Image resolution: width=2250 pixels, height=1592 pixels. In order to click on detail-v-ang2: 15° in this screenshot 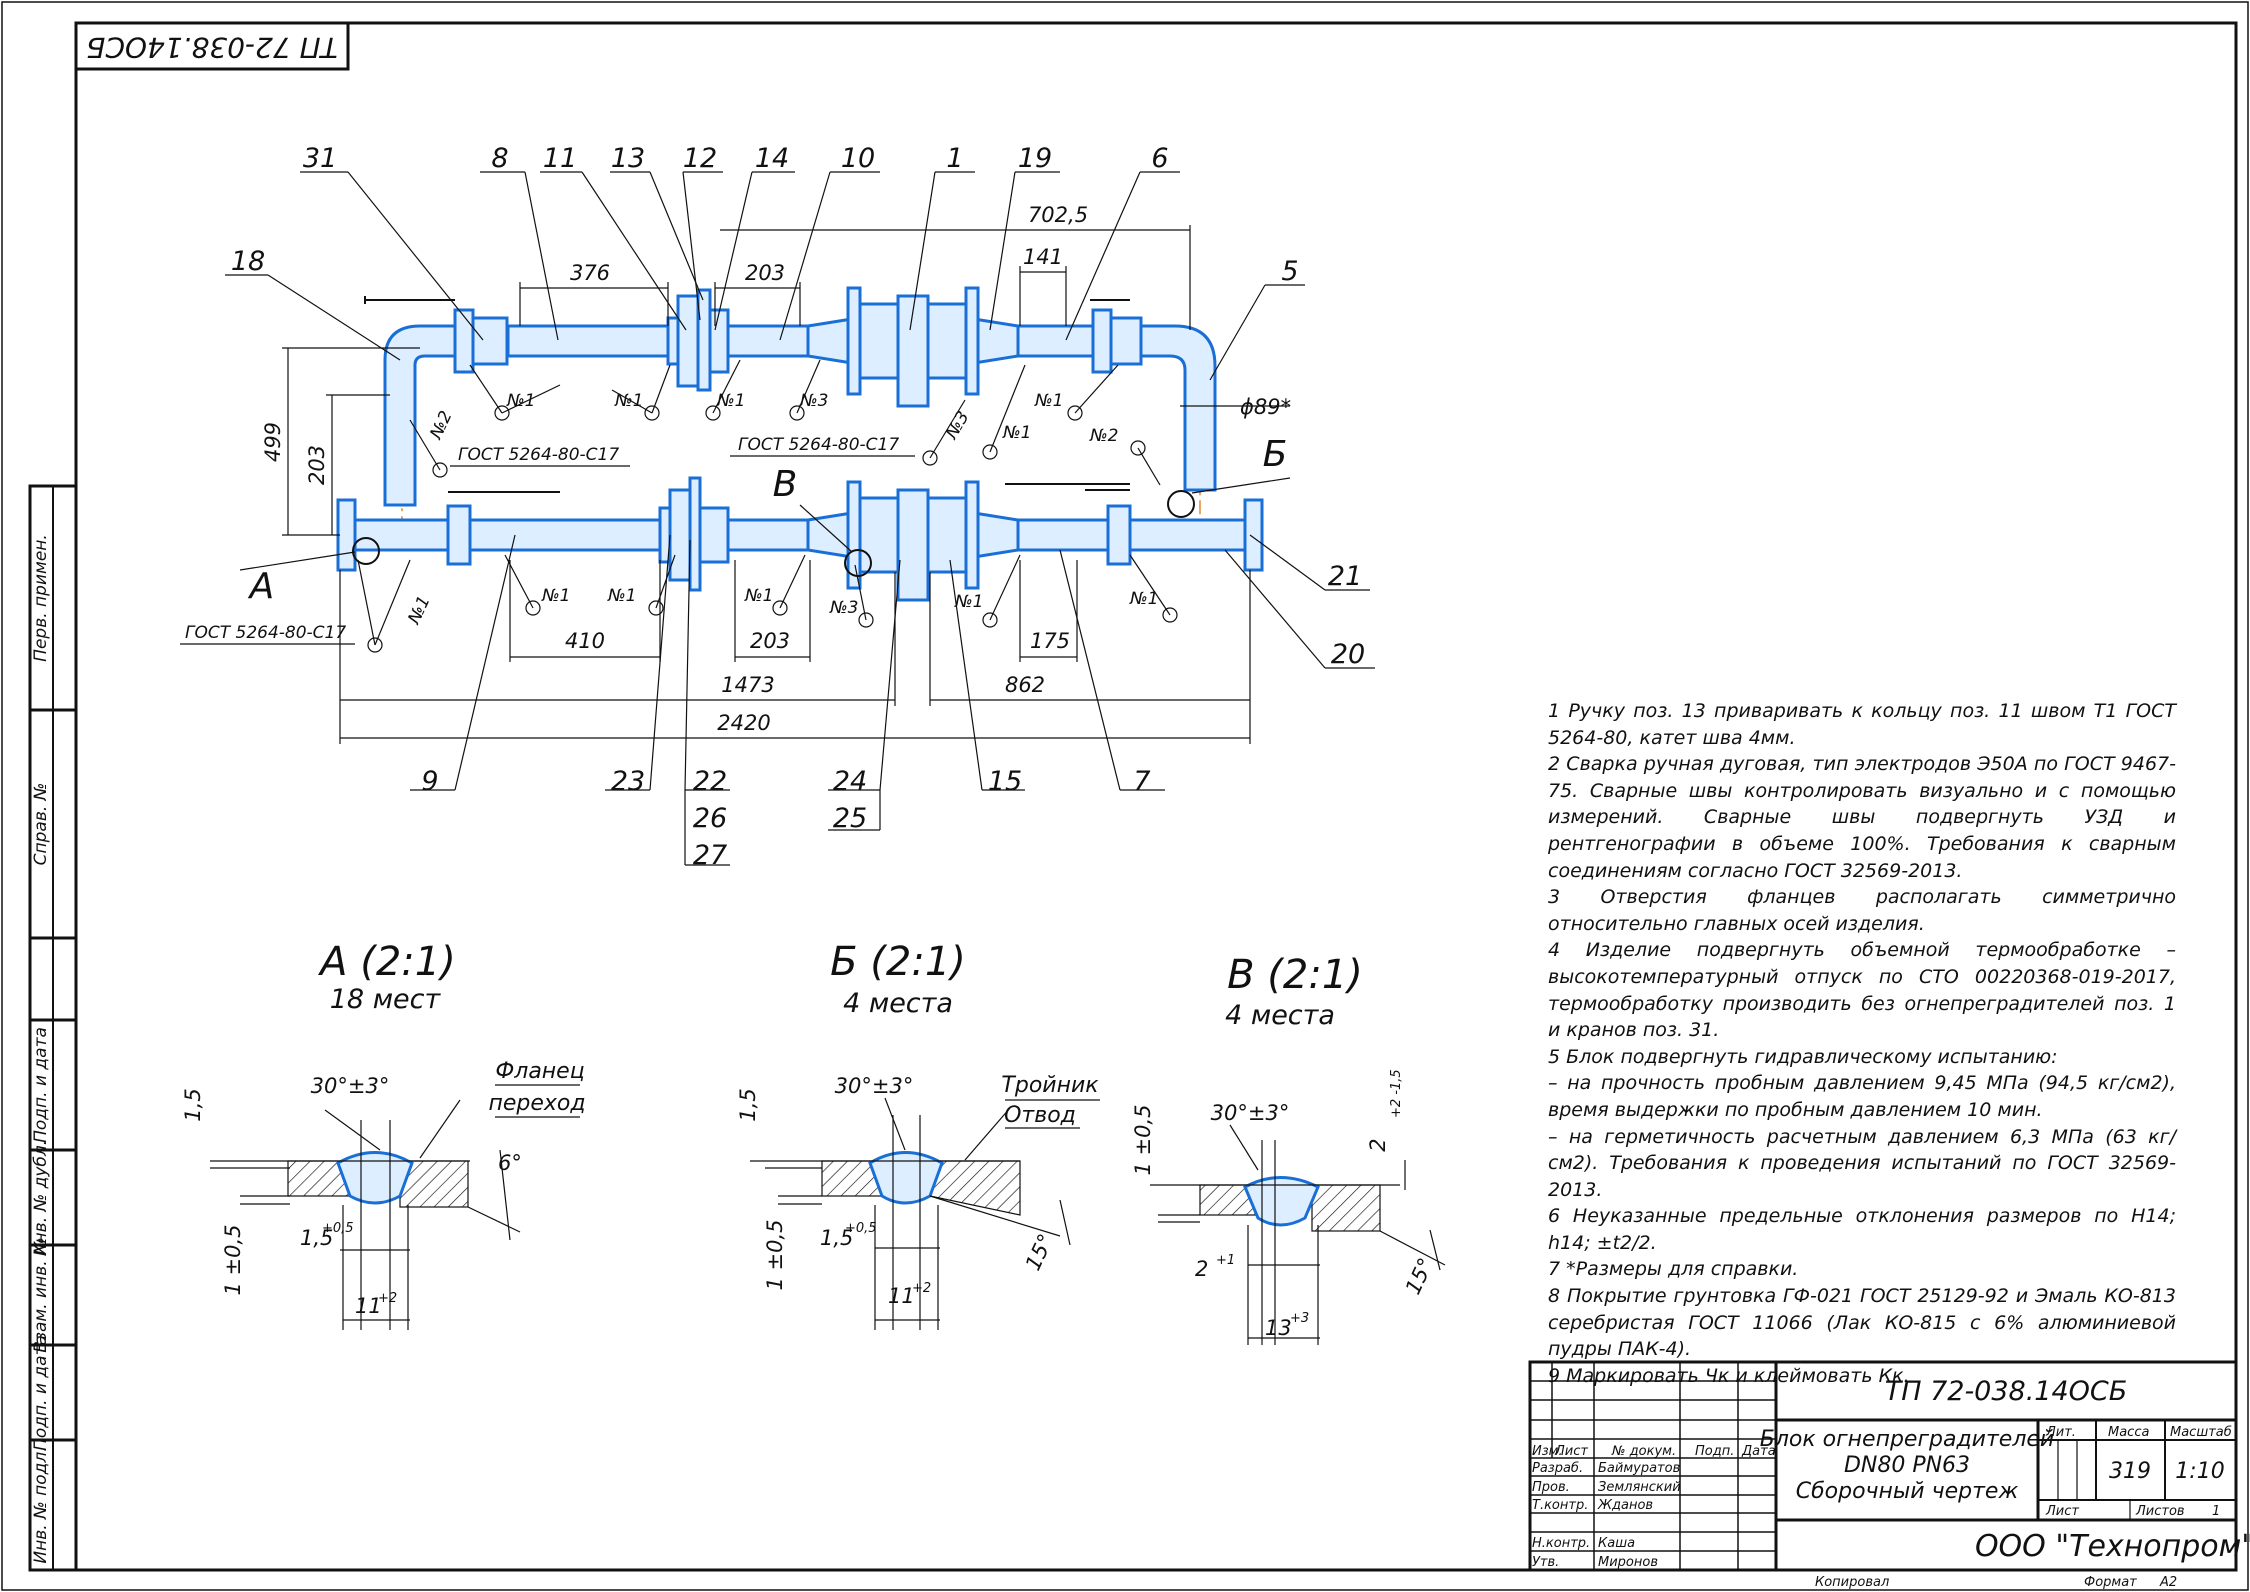, I will do `click(1419, 1276)`.